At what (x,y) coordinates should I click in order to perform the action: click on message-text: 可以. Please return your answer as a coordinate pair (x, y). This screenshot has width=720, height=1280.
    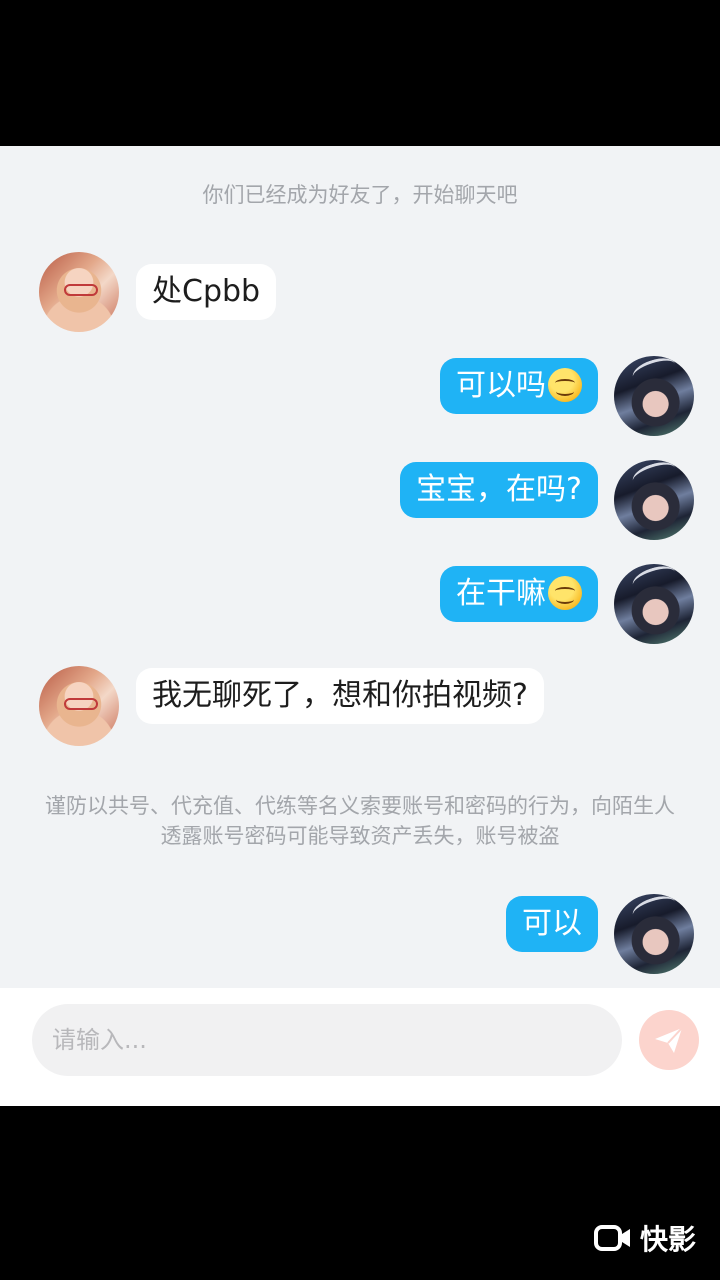
    Looking at the image, I should click on (552, 923).